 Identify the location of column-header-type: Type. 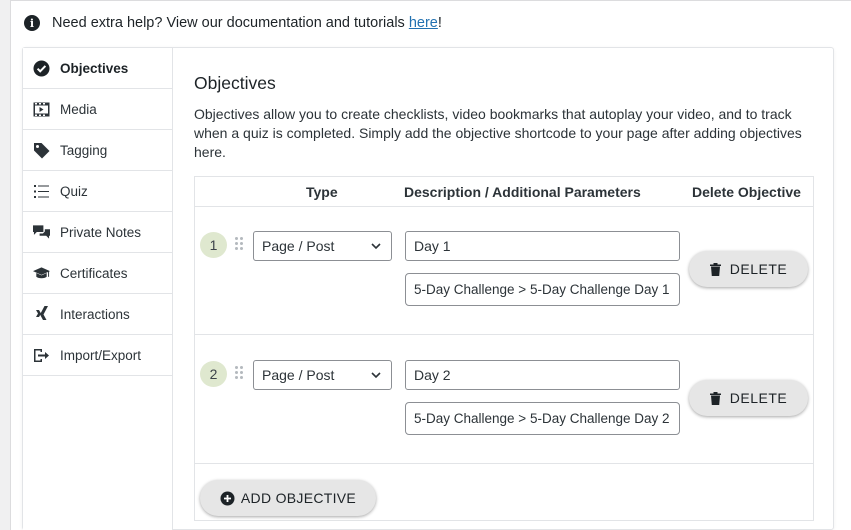
(322, 192).